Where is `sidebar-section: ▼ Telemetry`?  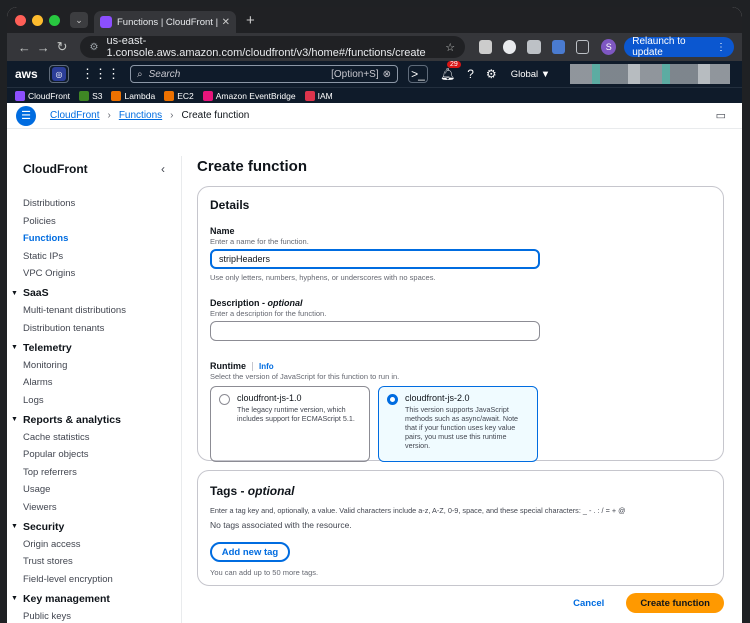
sidebar-section: ▼ Telemetry is located at coordinates (88, 348).